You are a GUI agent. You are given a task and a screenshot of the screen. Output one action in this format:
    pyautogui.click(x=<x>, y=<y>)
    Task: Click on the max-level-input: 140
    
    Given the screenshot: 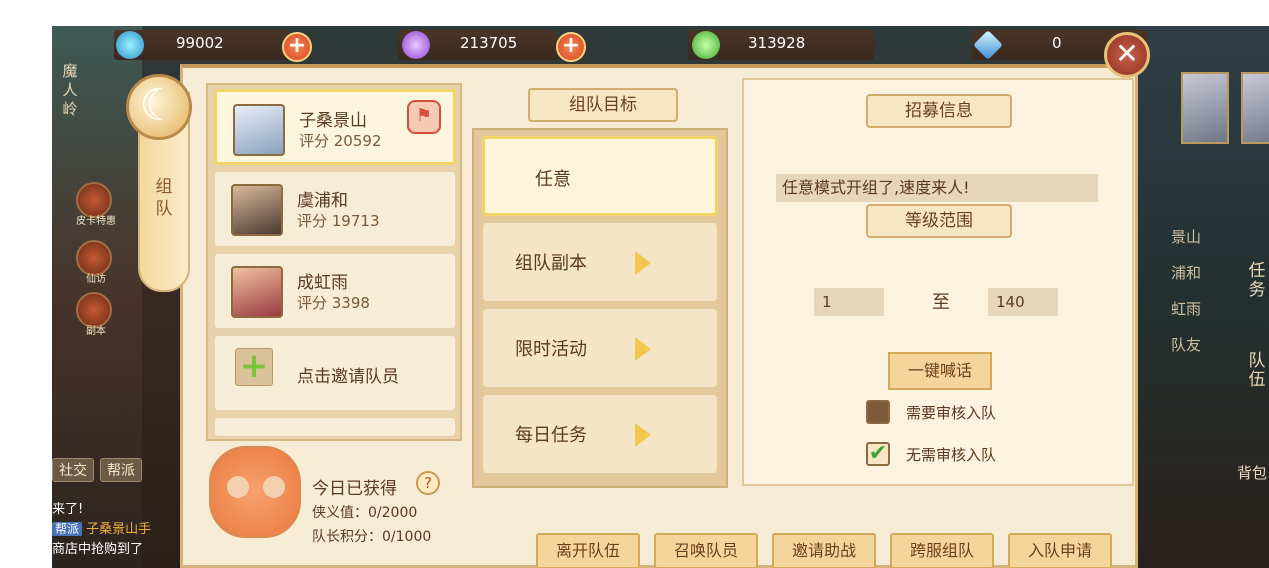 What is the action you would take?
    pyautogui.click(x=1023, y=302)
    